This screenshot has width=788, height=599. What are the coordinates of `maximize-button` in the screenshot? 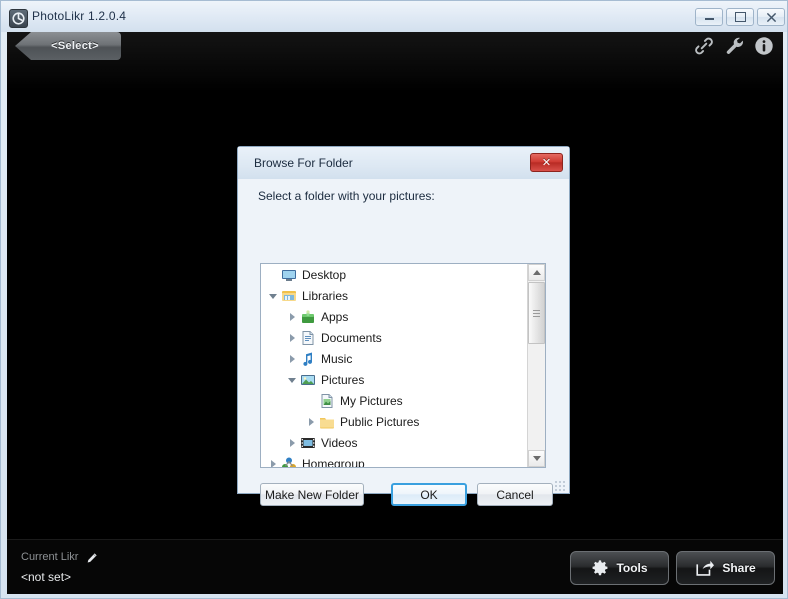 It's located at (740, 17).